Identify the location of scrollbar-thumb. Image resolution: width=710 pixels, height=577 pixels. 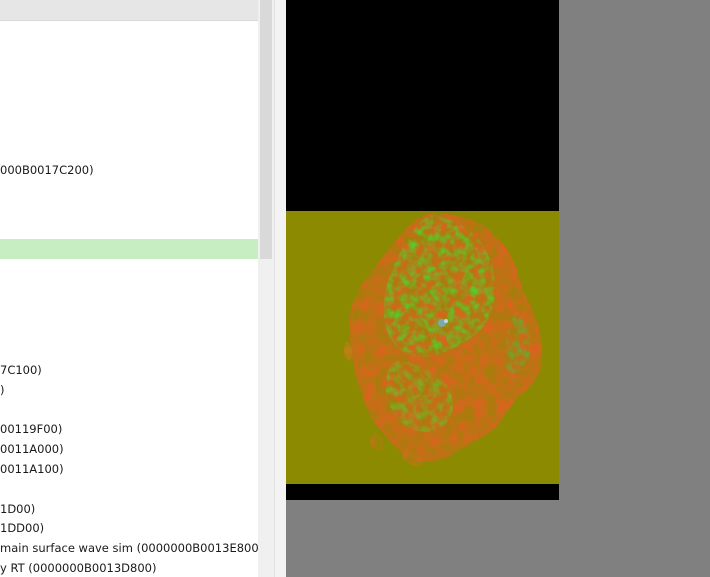
(266, 129).